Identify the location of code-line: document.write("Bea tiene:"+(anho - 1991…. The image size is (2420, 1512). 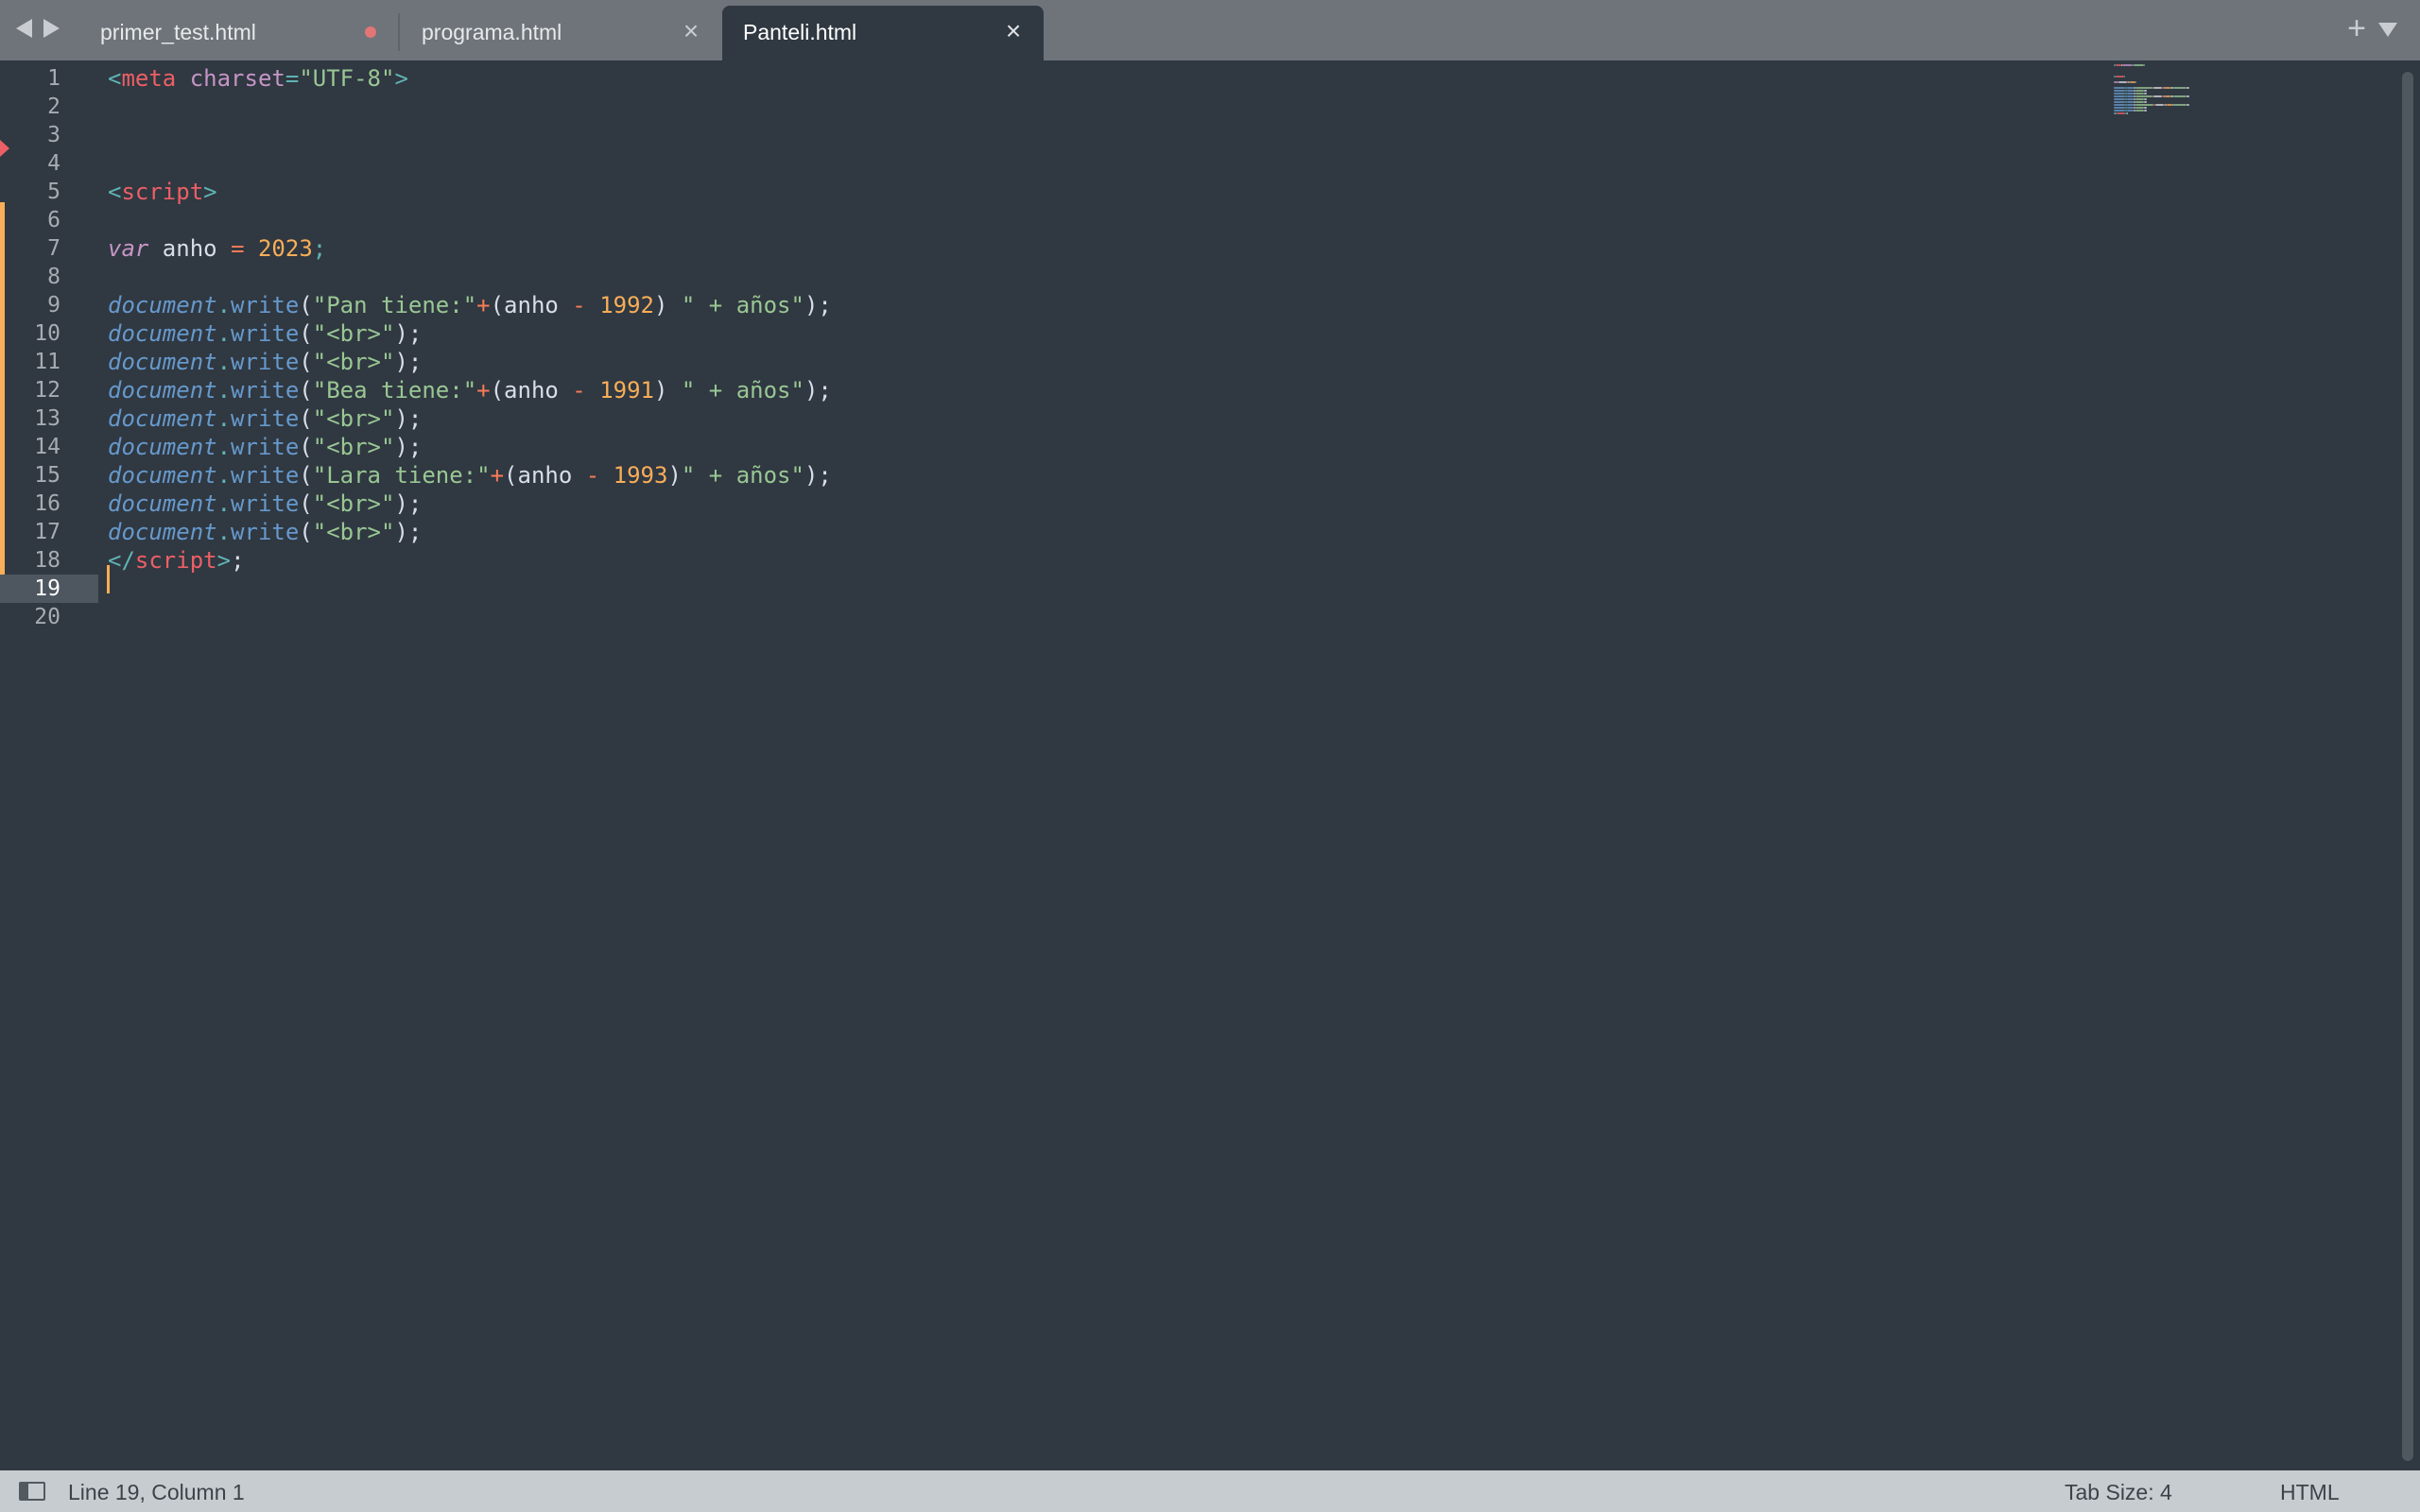
(470, 390).